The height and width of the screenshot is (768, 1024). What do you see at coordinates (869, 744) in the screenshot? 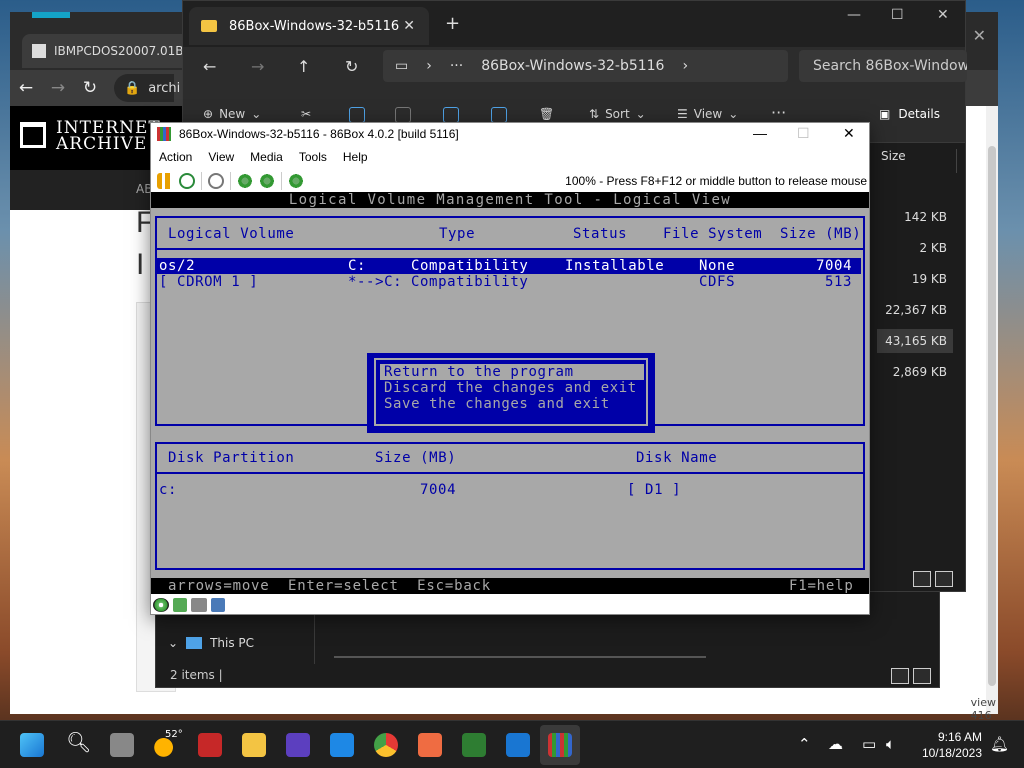
I see `network-icon: ▭` at bounding box center [869, 744].